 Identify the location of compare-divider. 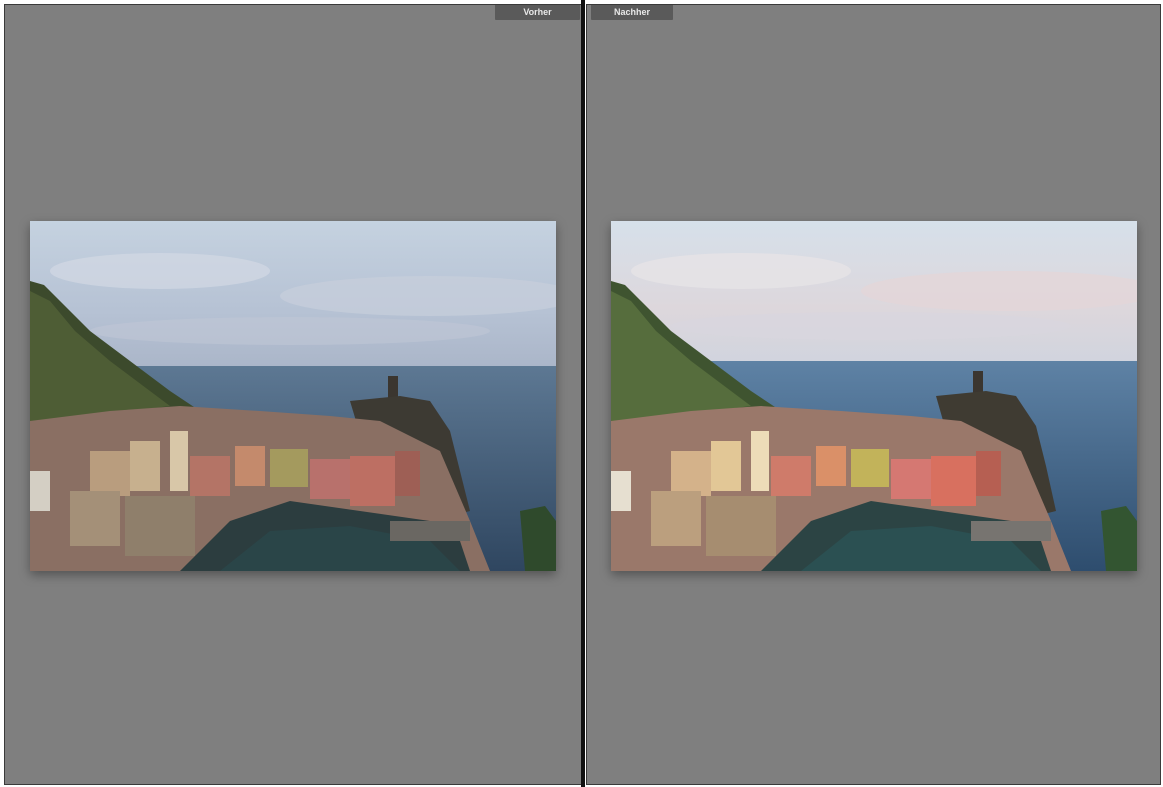
(583, 393).